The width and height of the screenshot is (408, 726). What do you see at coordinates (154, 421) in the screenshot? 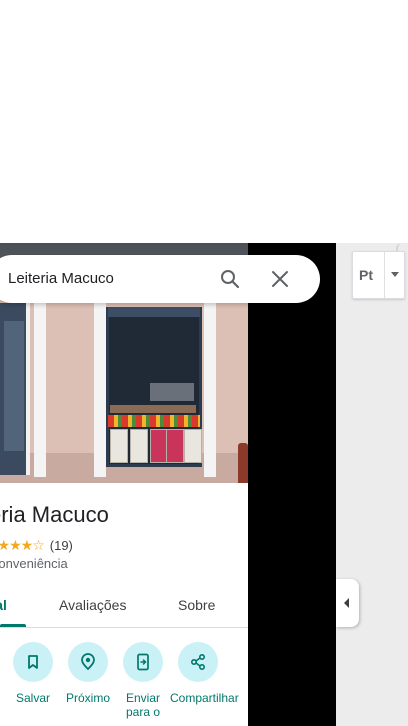
I see `photo-flowers` at bounding box center [154, 421].